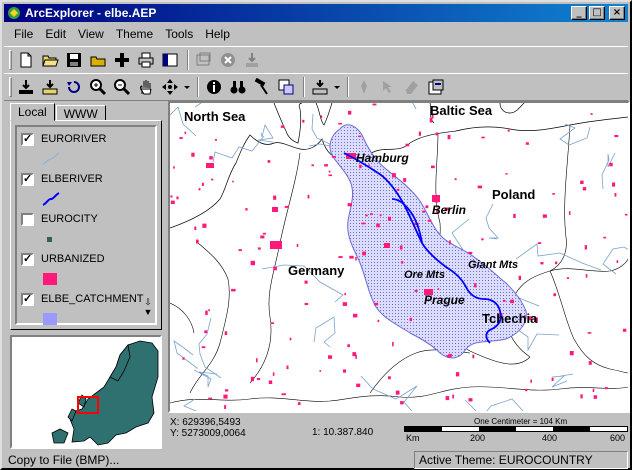 This screenshot has height=470, width=632. I want to click on save-project-button, so click(74, 60).